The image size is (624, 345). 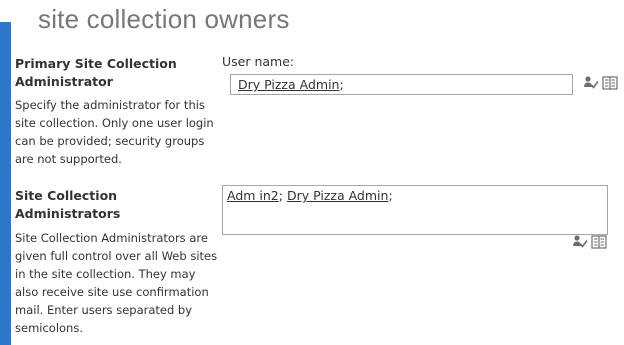 I want to click on site-collection-admins-title: Site Collection Administrators, so click(x=68, y=204).